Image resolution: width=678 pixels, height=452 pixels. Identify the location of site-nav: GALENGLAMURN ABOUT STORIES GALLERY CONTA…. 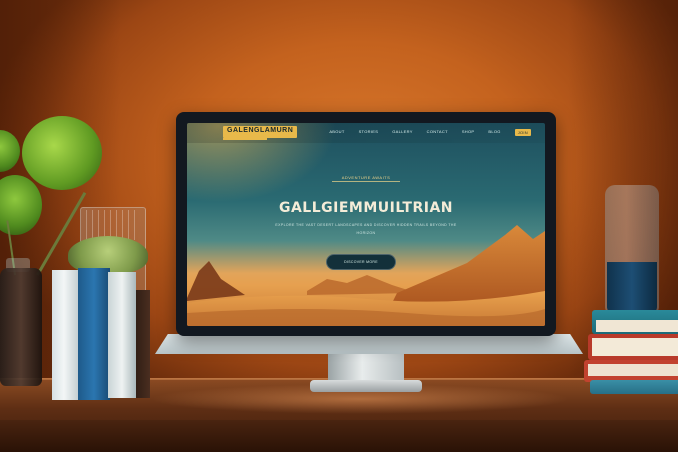
(366, 133).